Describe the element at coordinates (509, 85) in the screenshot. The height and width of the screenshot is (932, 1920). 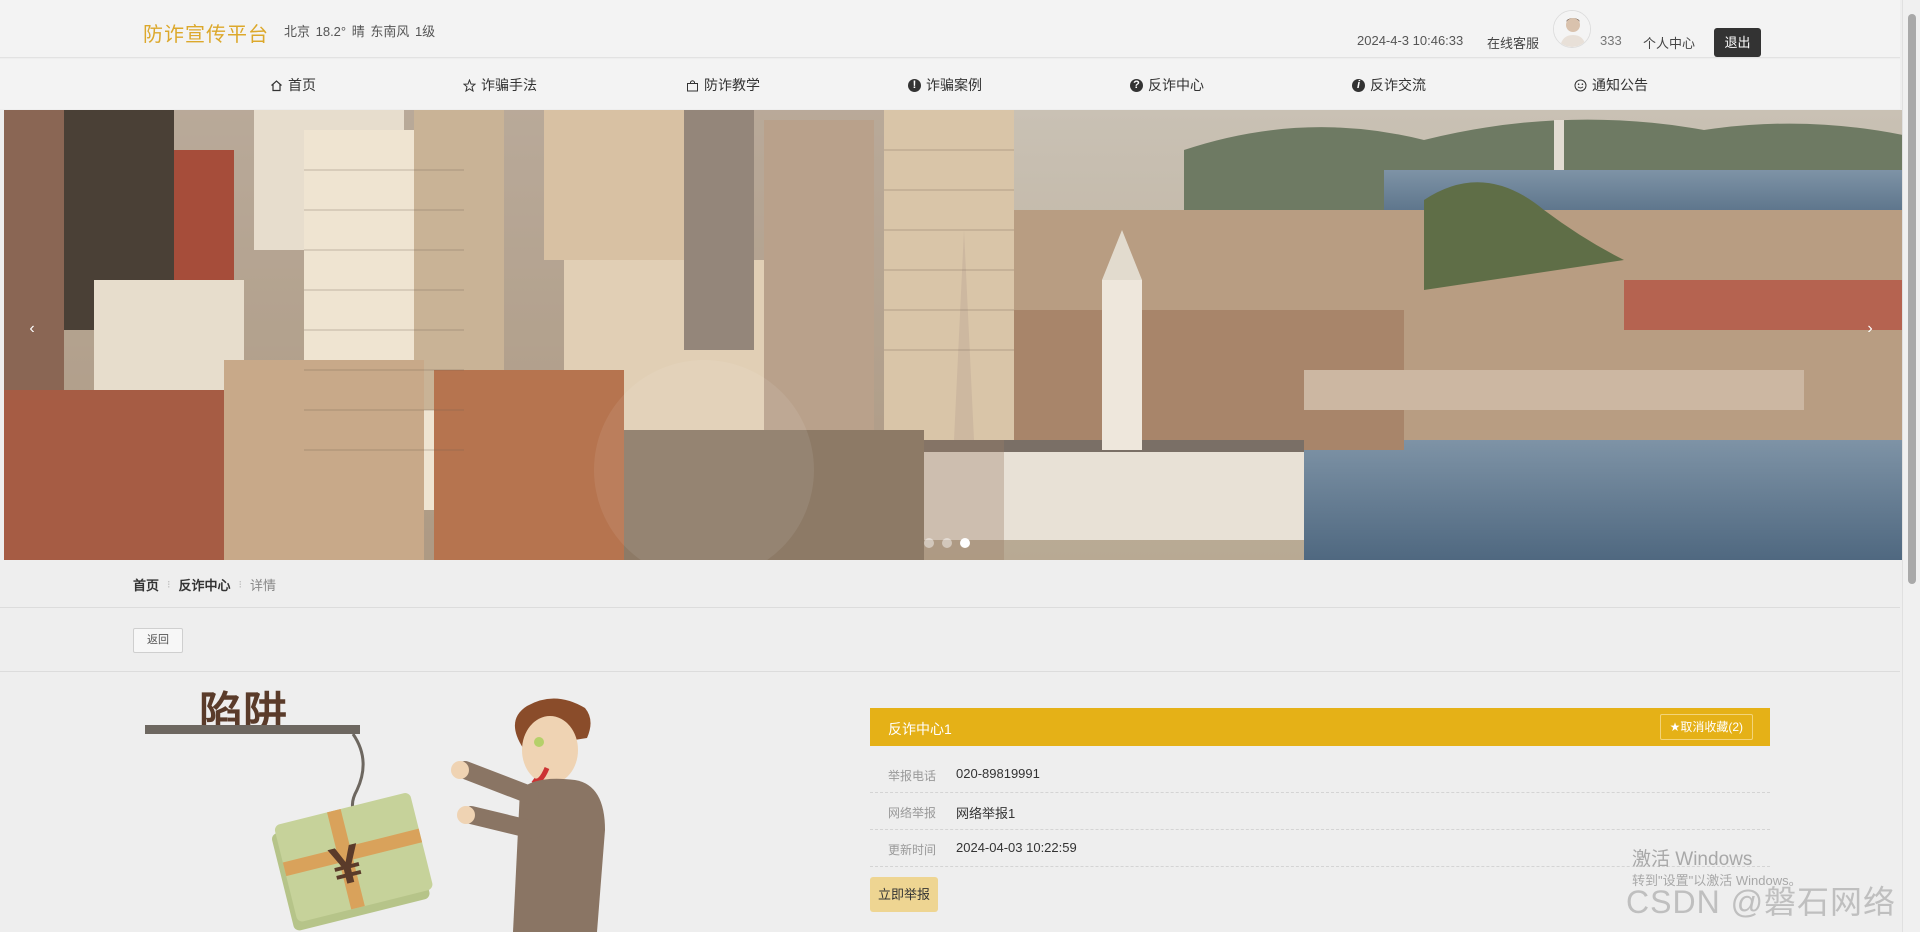
I see `nav-label: 诈骗手法` at that location.